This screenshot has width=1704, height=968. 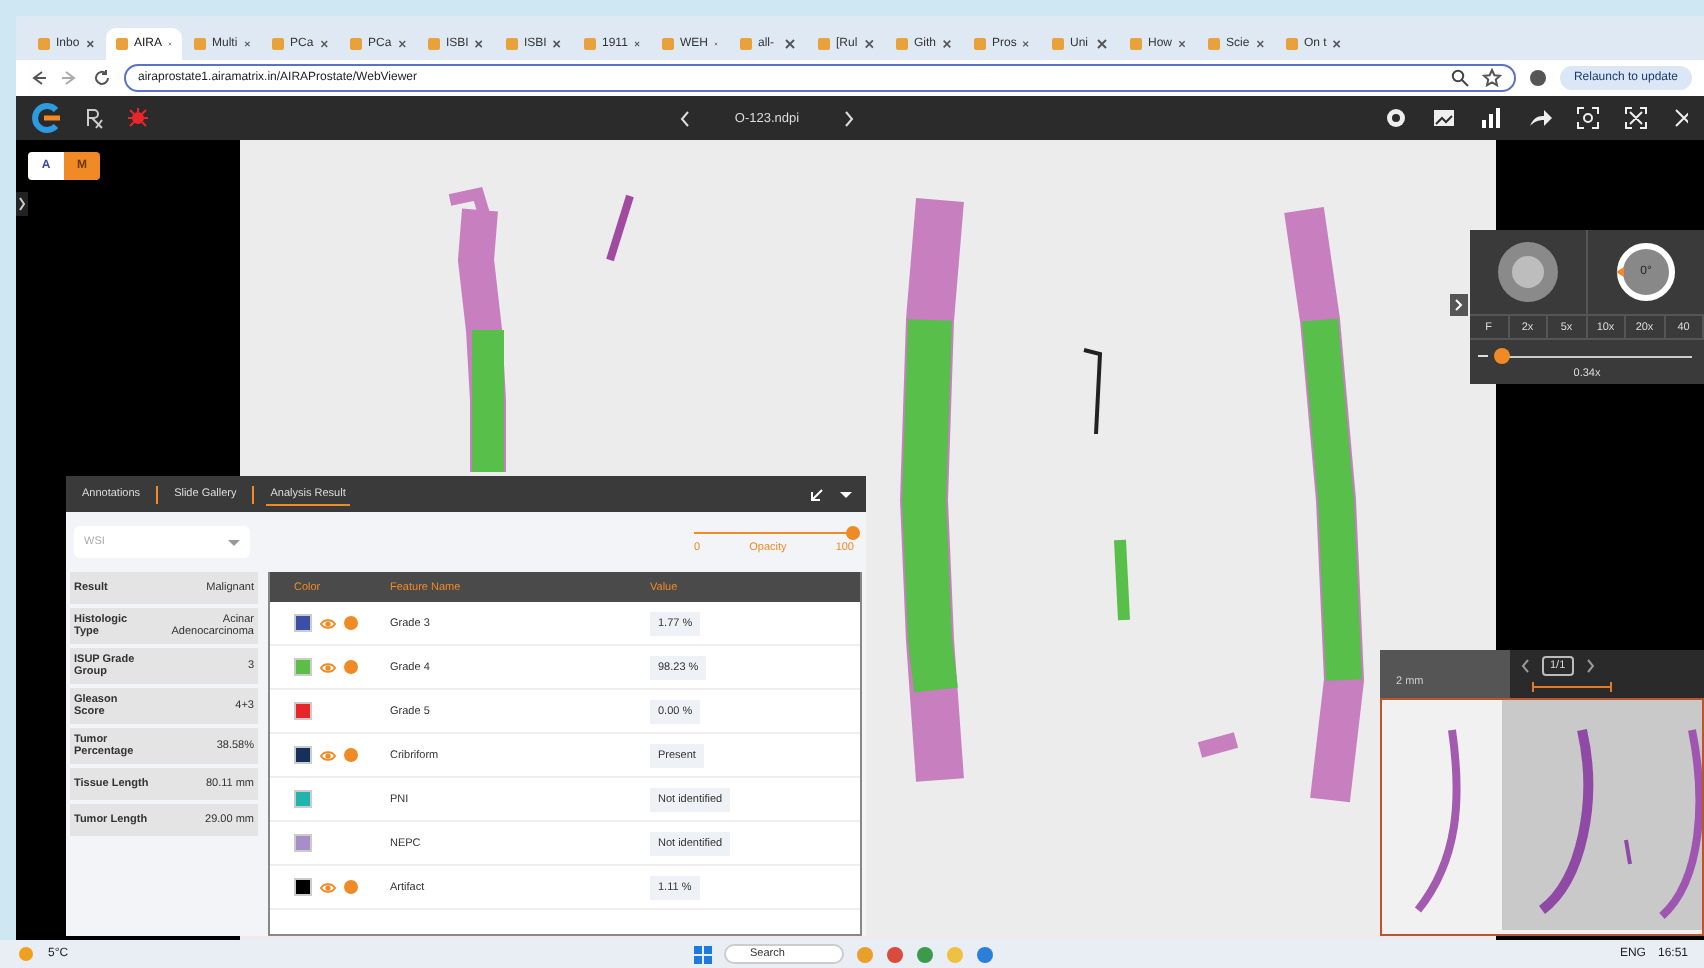 What do you see at coordinates (26, 954) in the screenshot?
I see `weather-icon` at bounding box center [26, 954].